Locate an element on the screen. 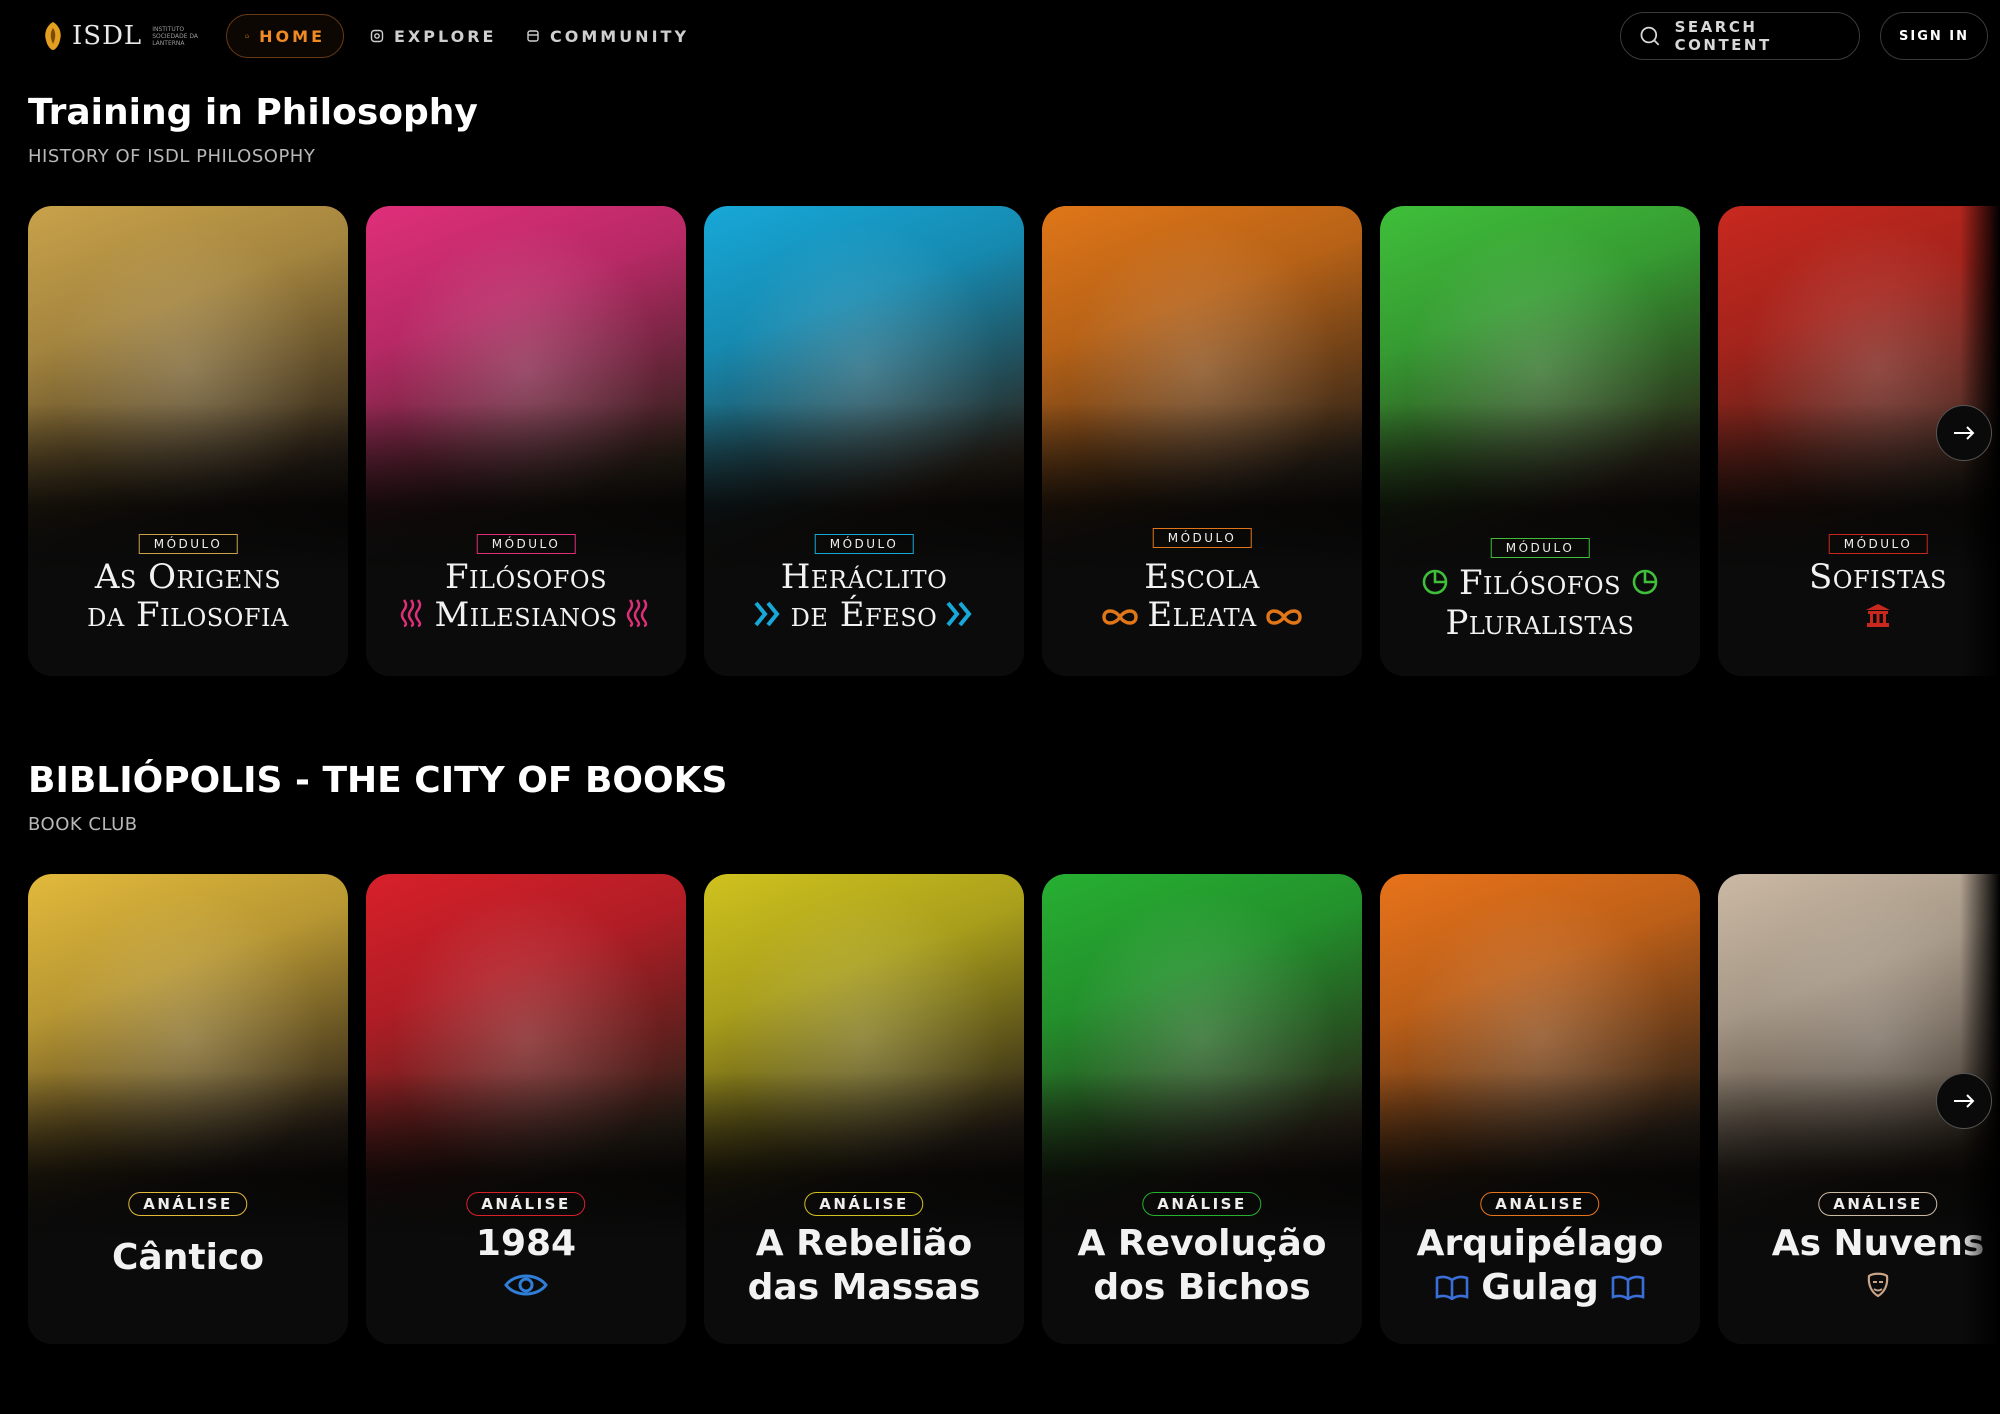  card-title-line-1: Heráclito is located at coordinates (864, 577).